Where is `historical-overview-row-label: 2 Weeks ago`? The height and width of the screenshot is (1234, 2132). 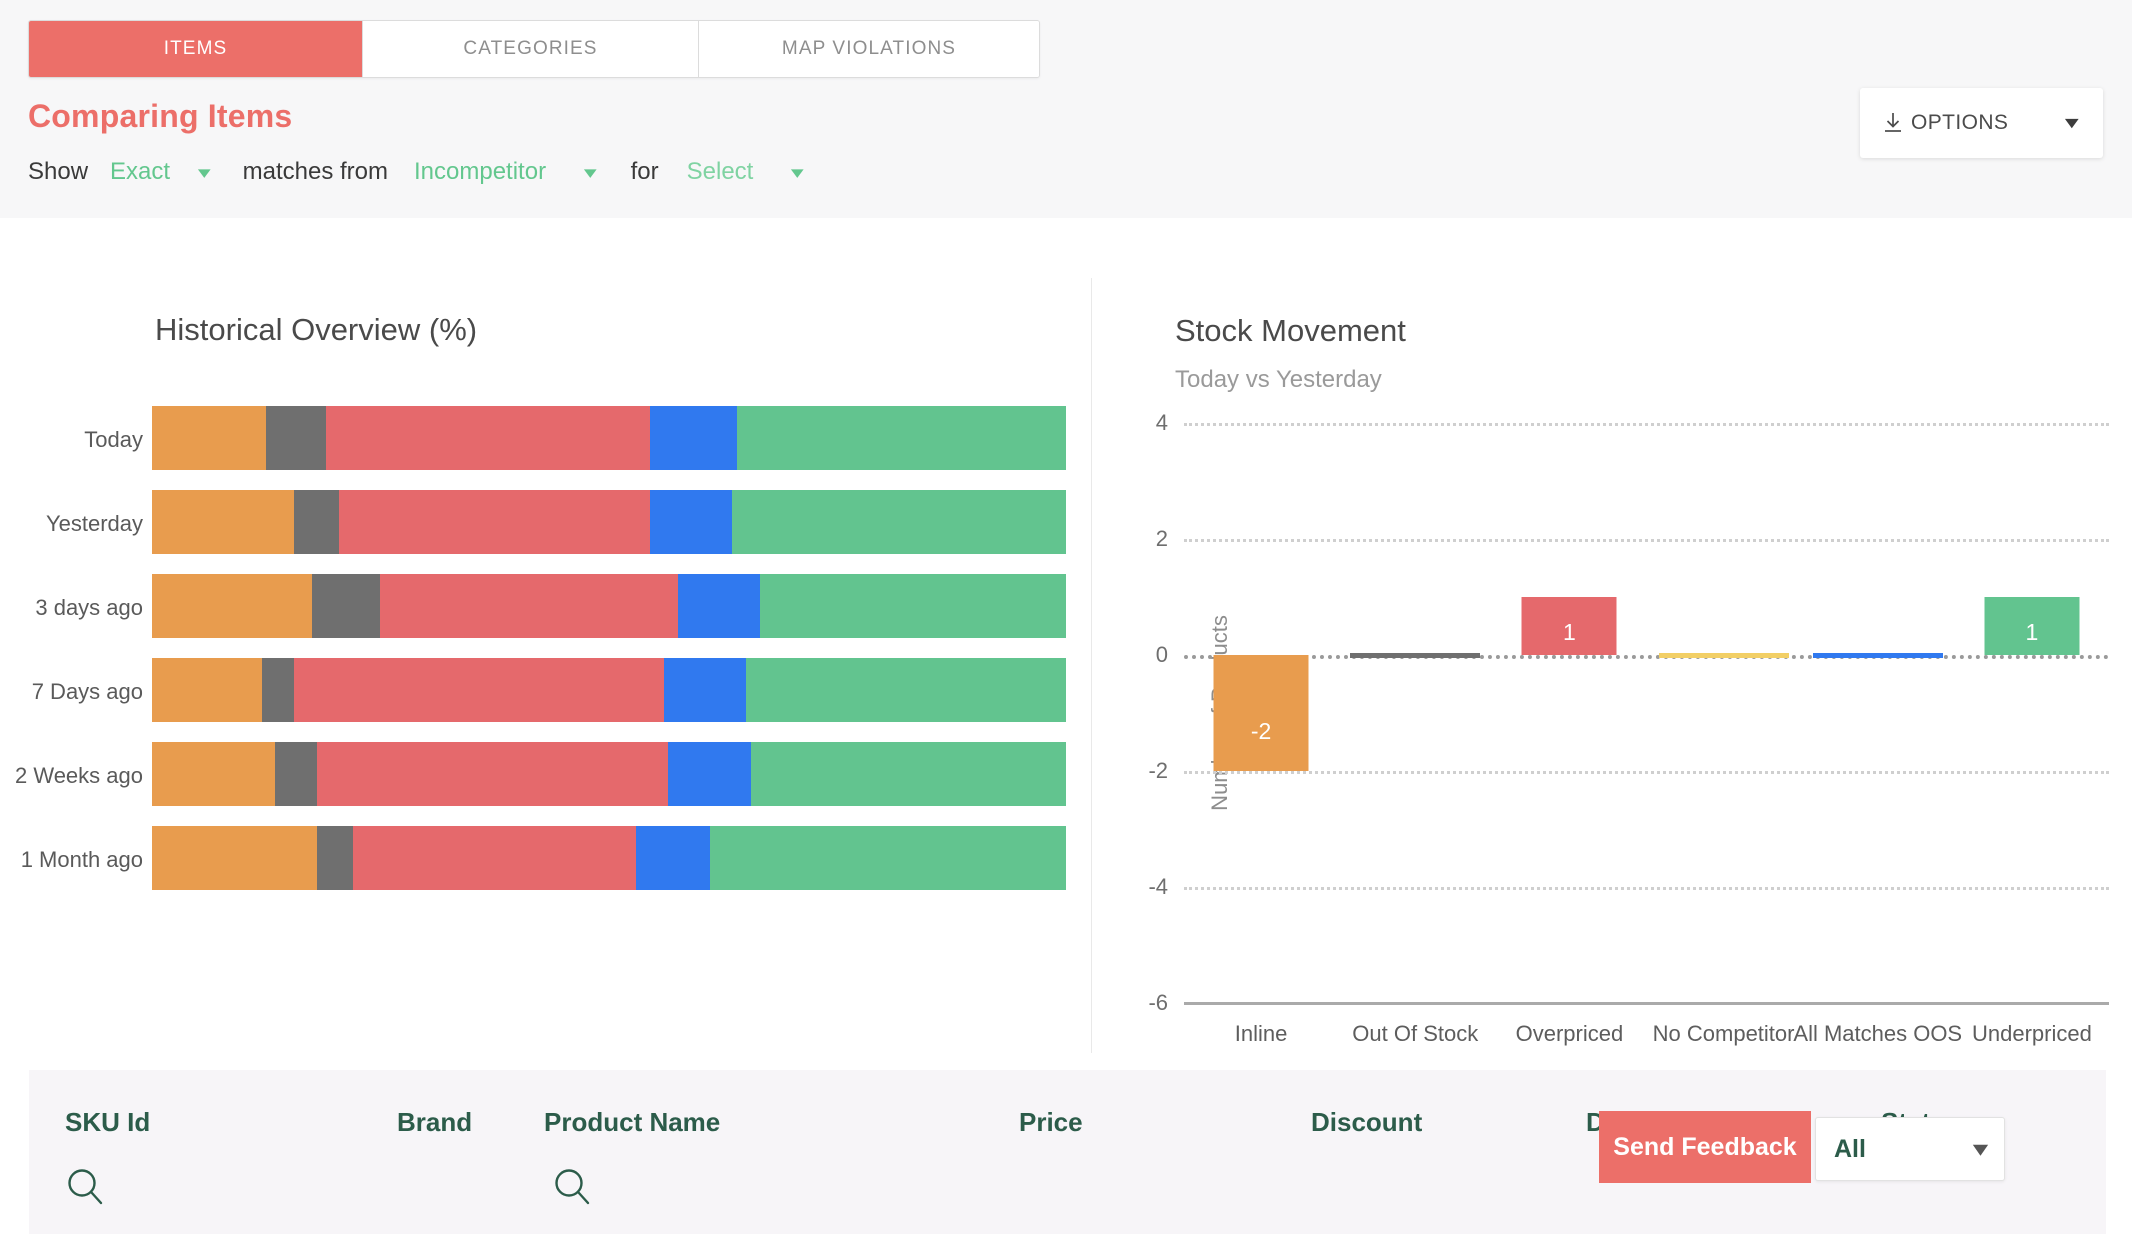
historical-overview-row-label: 2 Weeks ago is located at coordinates (78, 775).